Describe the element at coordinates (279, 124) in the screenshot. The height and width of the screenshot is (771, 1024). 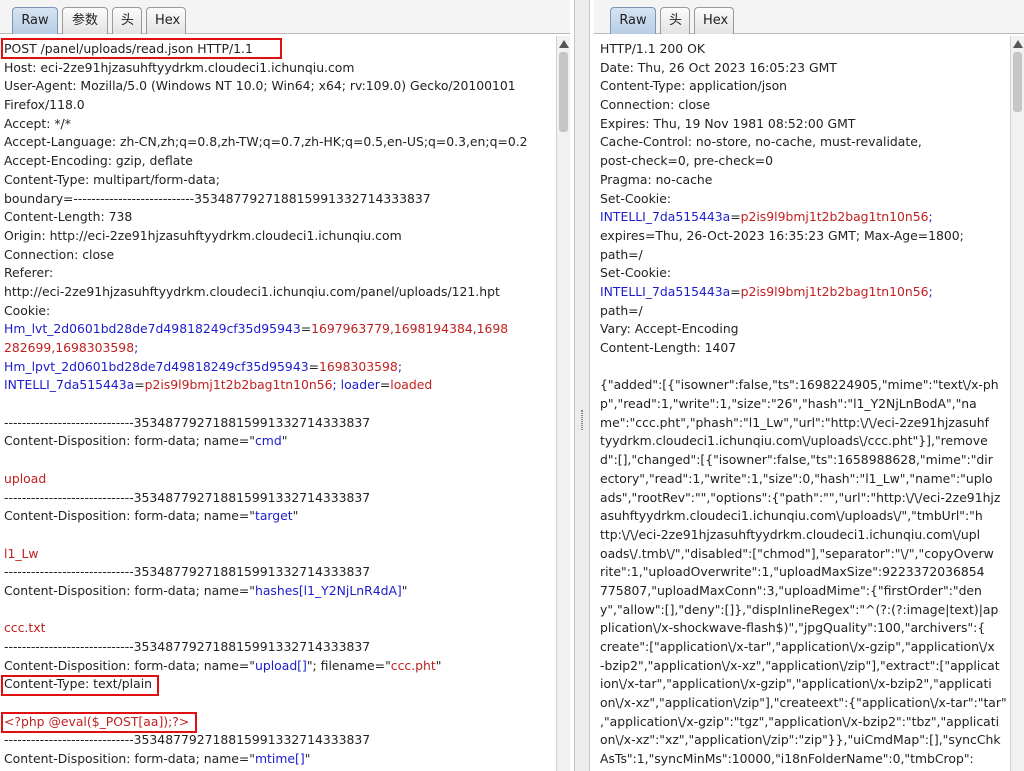
I see `request-line: Accept: */*` at that location.